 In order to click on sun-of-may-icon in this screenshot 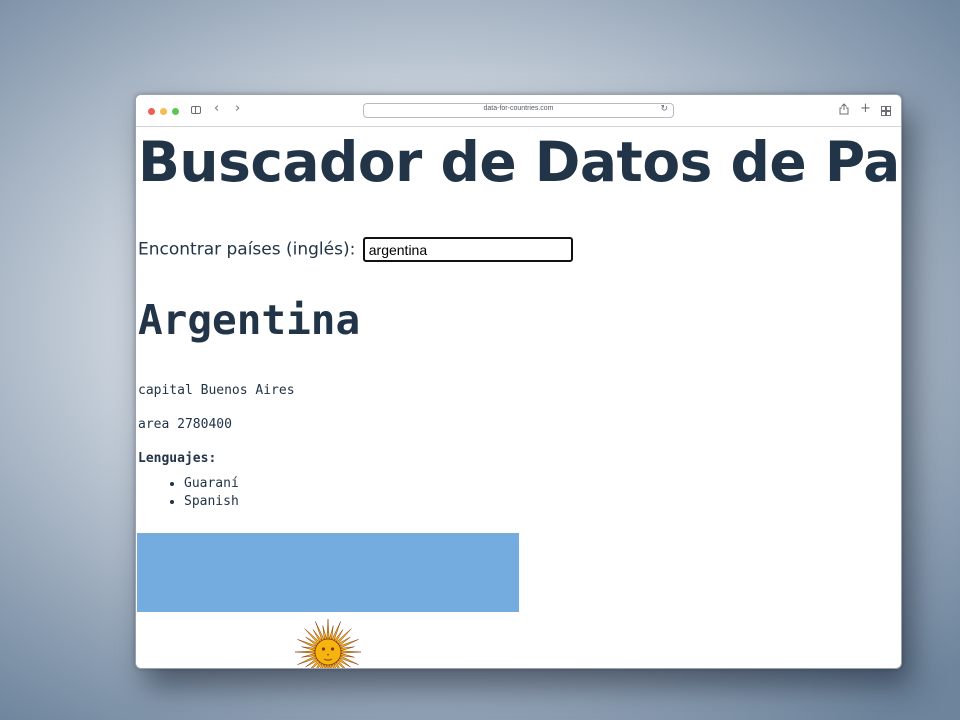, I will do `click(328, 643)`.